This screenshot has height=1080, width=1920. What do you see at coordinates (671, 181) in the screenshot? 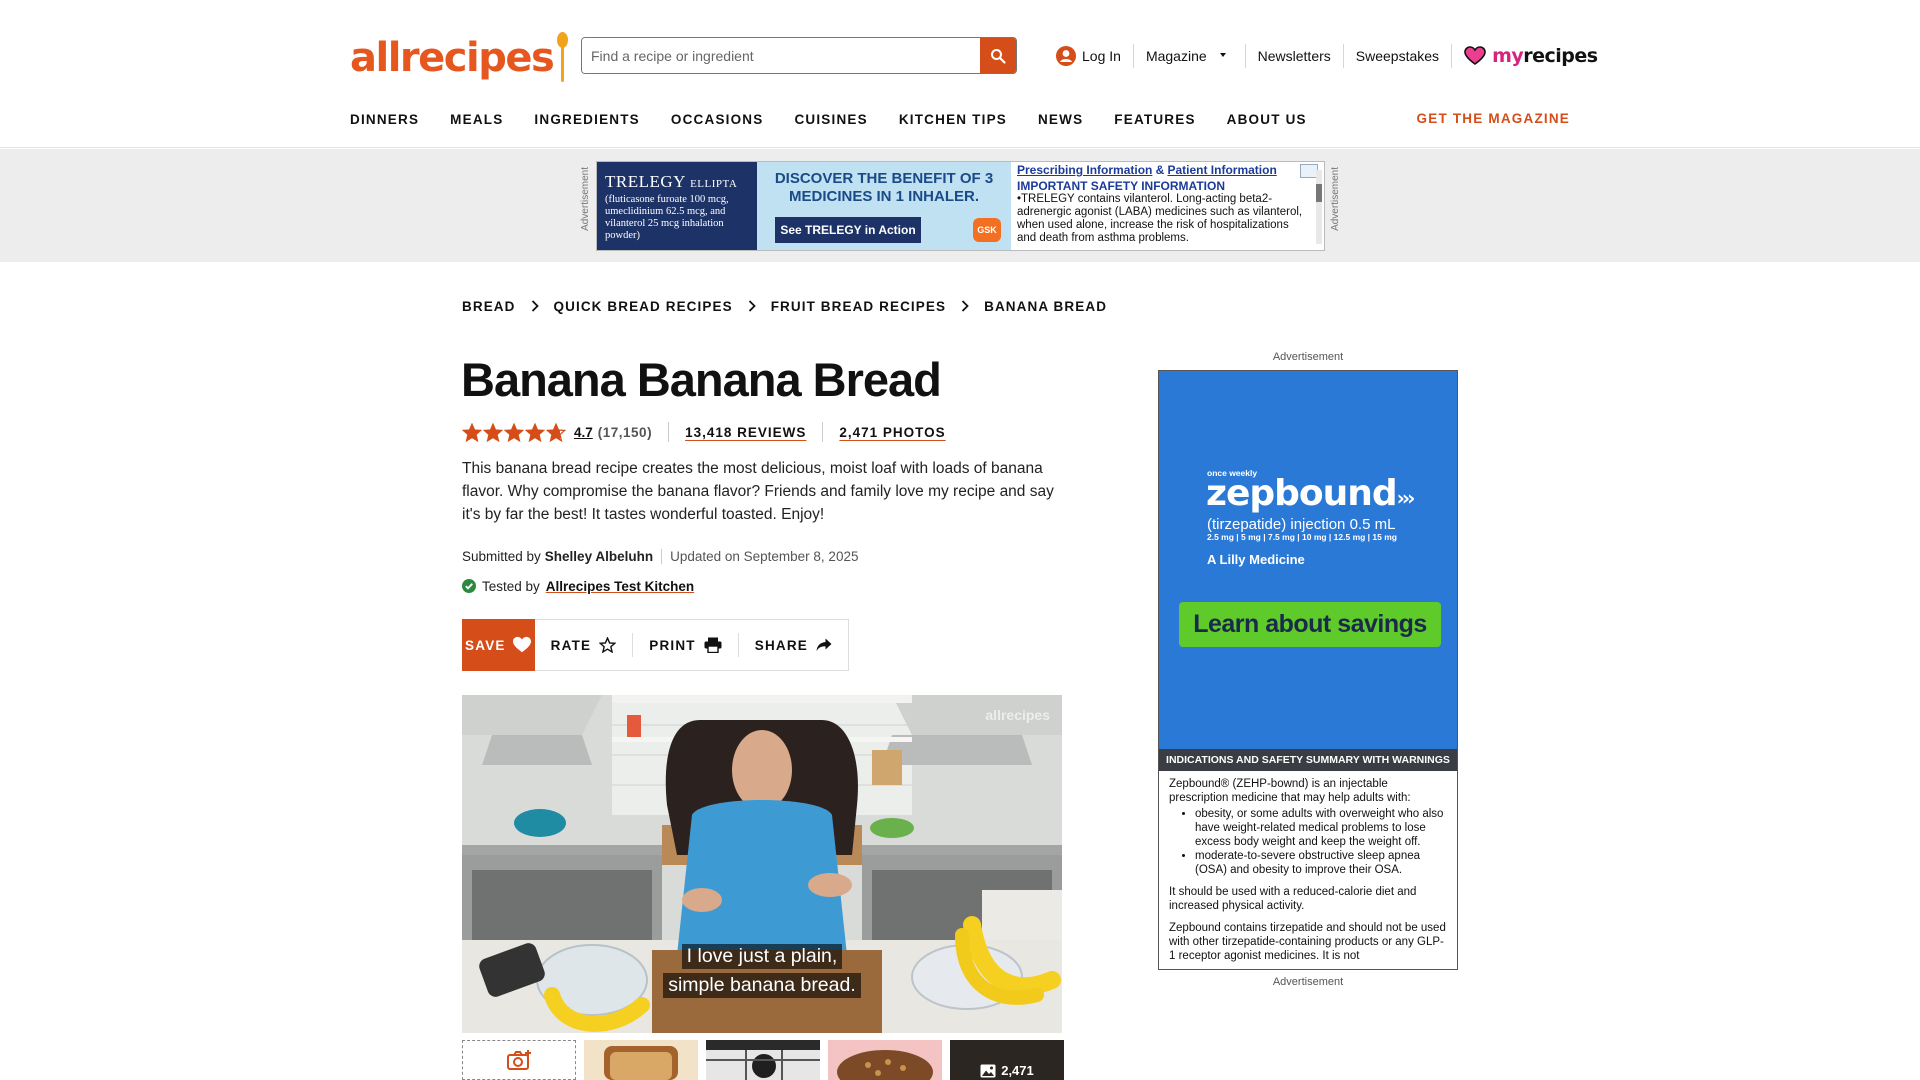
I see `ad-brand: TRELEGY ELLIPTA` at bounding box center [671, 181].